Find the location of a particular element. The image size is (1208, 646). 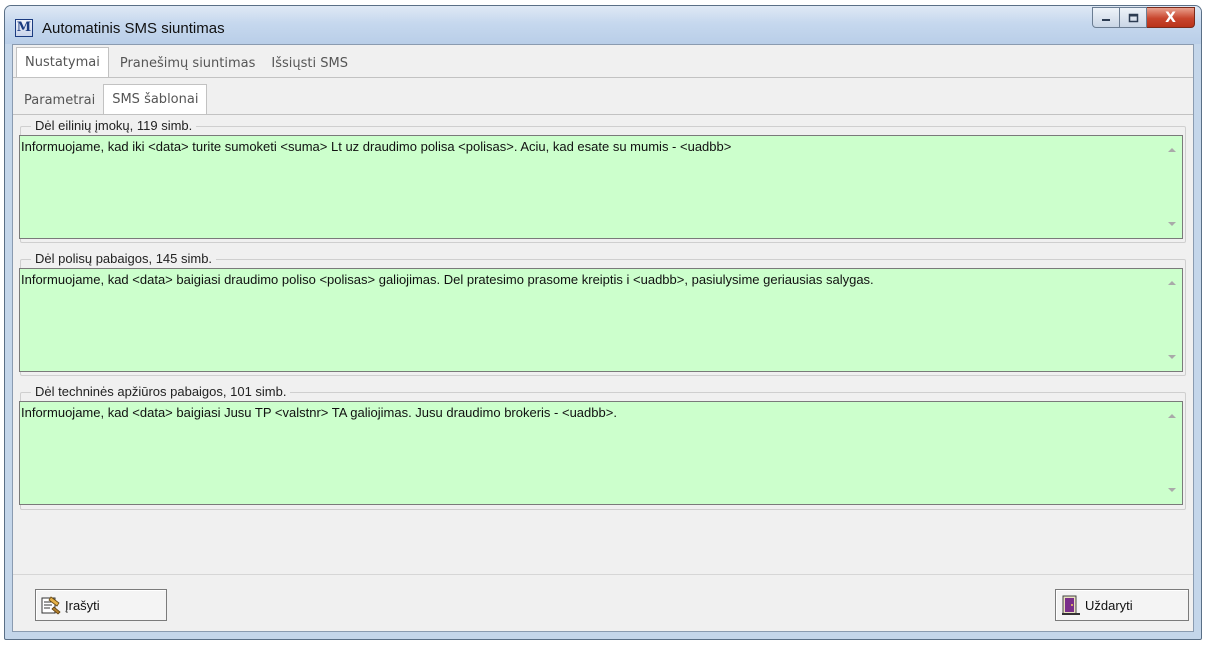

tab-nustatymai: Nustatymai is located at coordinates (62, 62).